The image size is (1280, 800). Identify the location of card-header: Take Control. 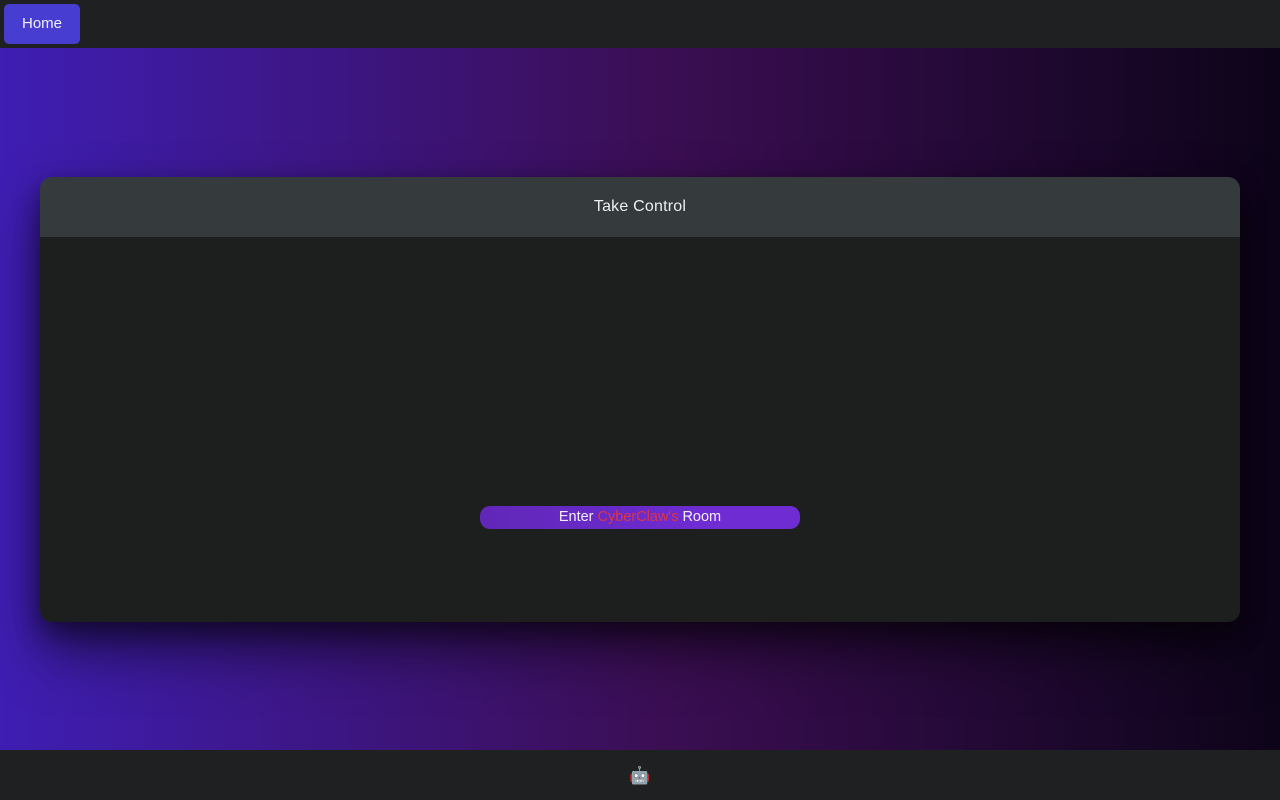
(640, 206).